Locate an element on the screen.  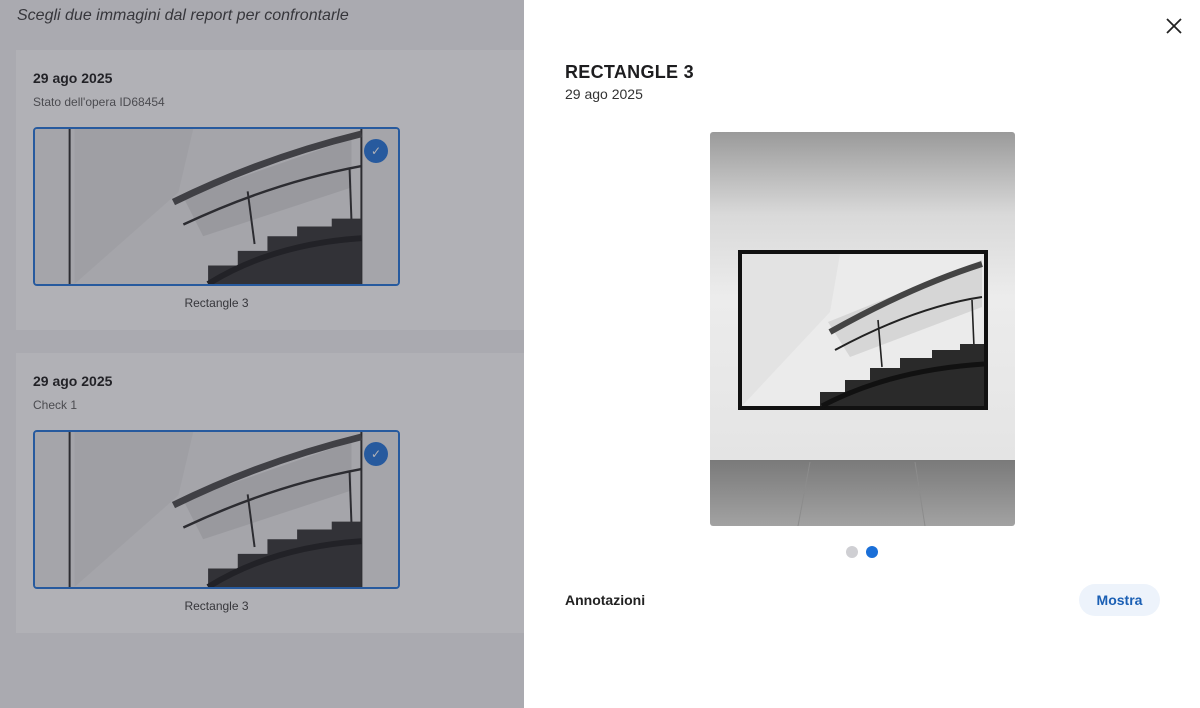
card-subtitle: Check 1 is located at coordinates (55, 405).